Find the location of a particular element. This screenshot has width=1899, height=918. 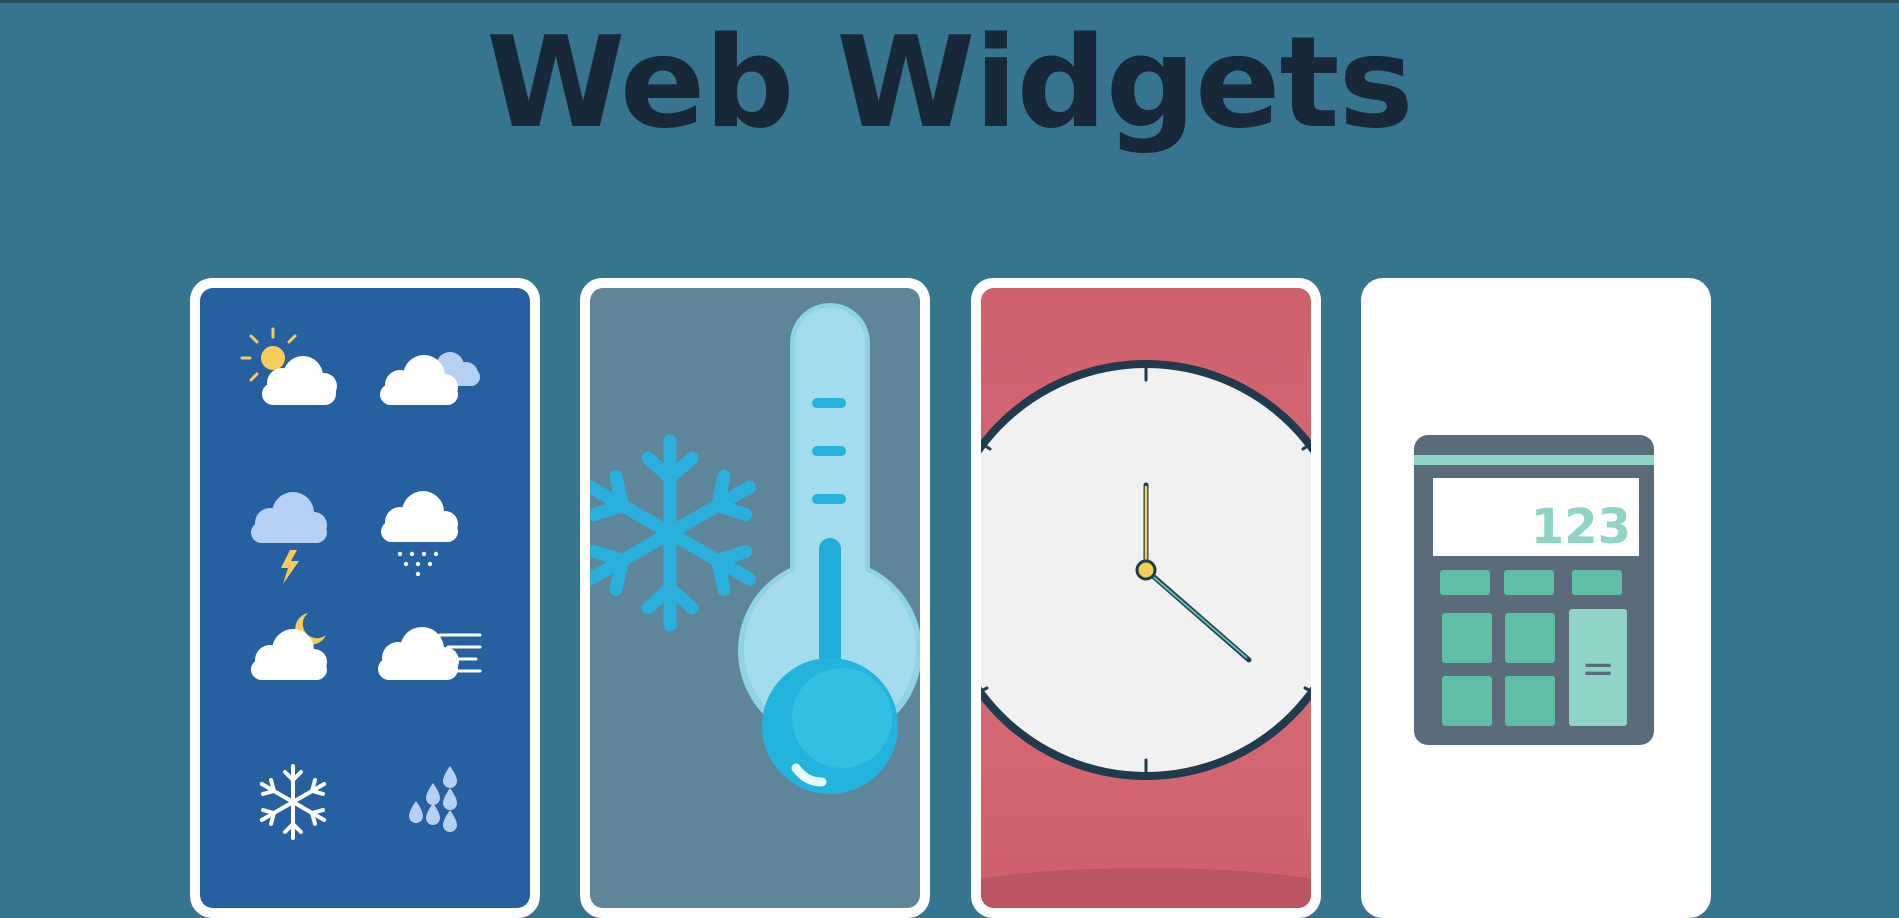

clock-widget-card is located at coordinates (1146, 598).